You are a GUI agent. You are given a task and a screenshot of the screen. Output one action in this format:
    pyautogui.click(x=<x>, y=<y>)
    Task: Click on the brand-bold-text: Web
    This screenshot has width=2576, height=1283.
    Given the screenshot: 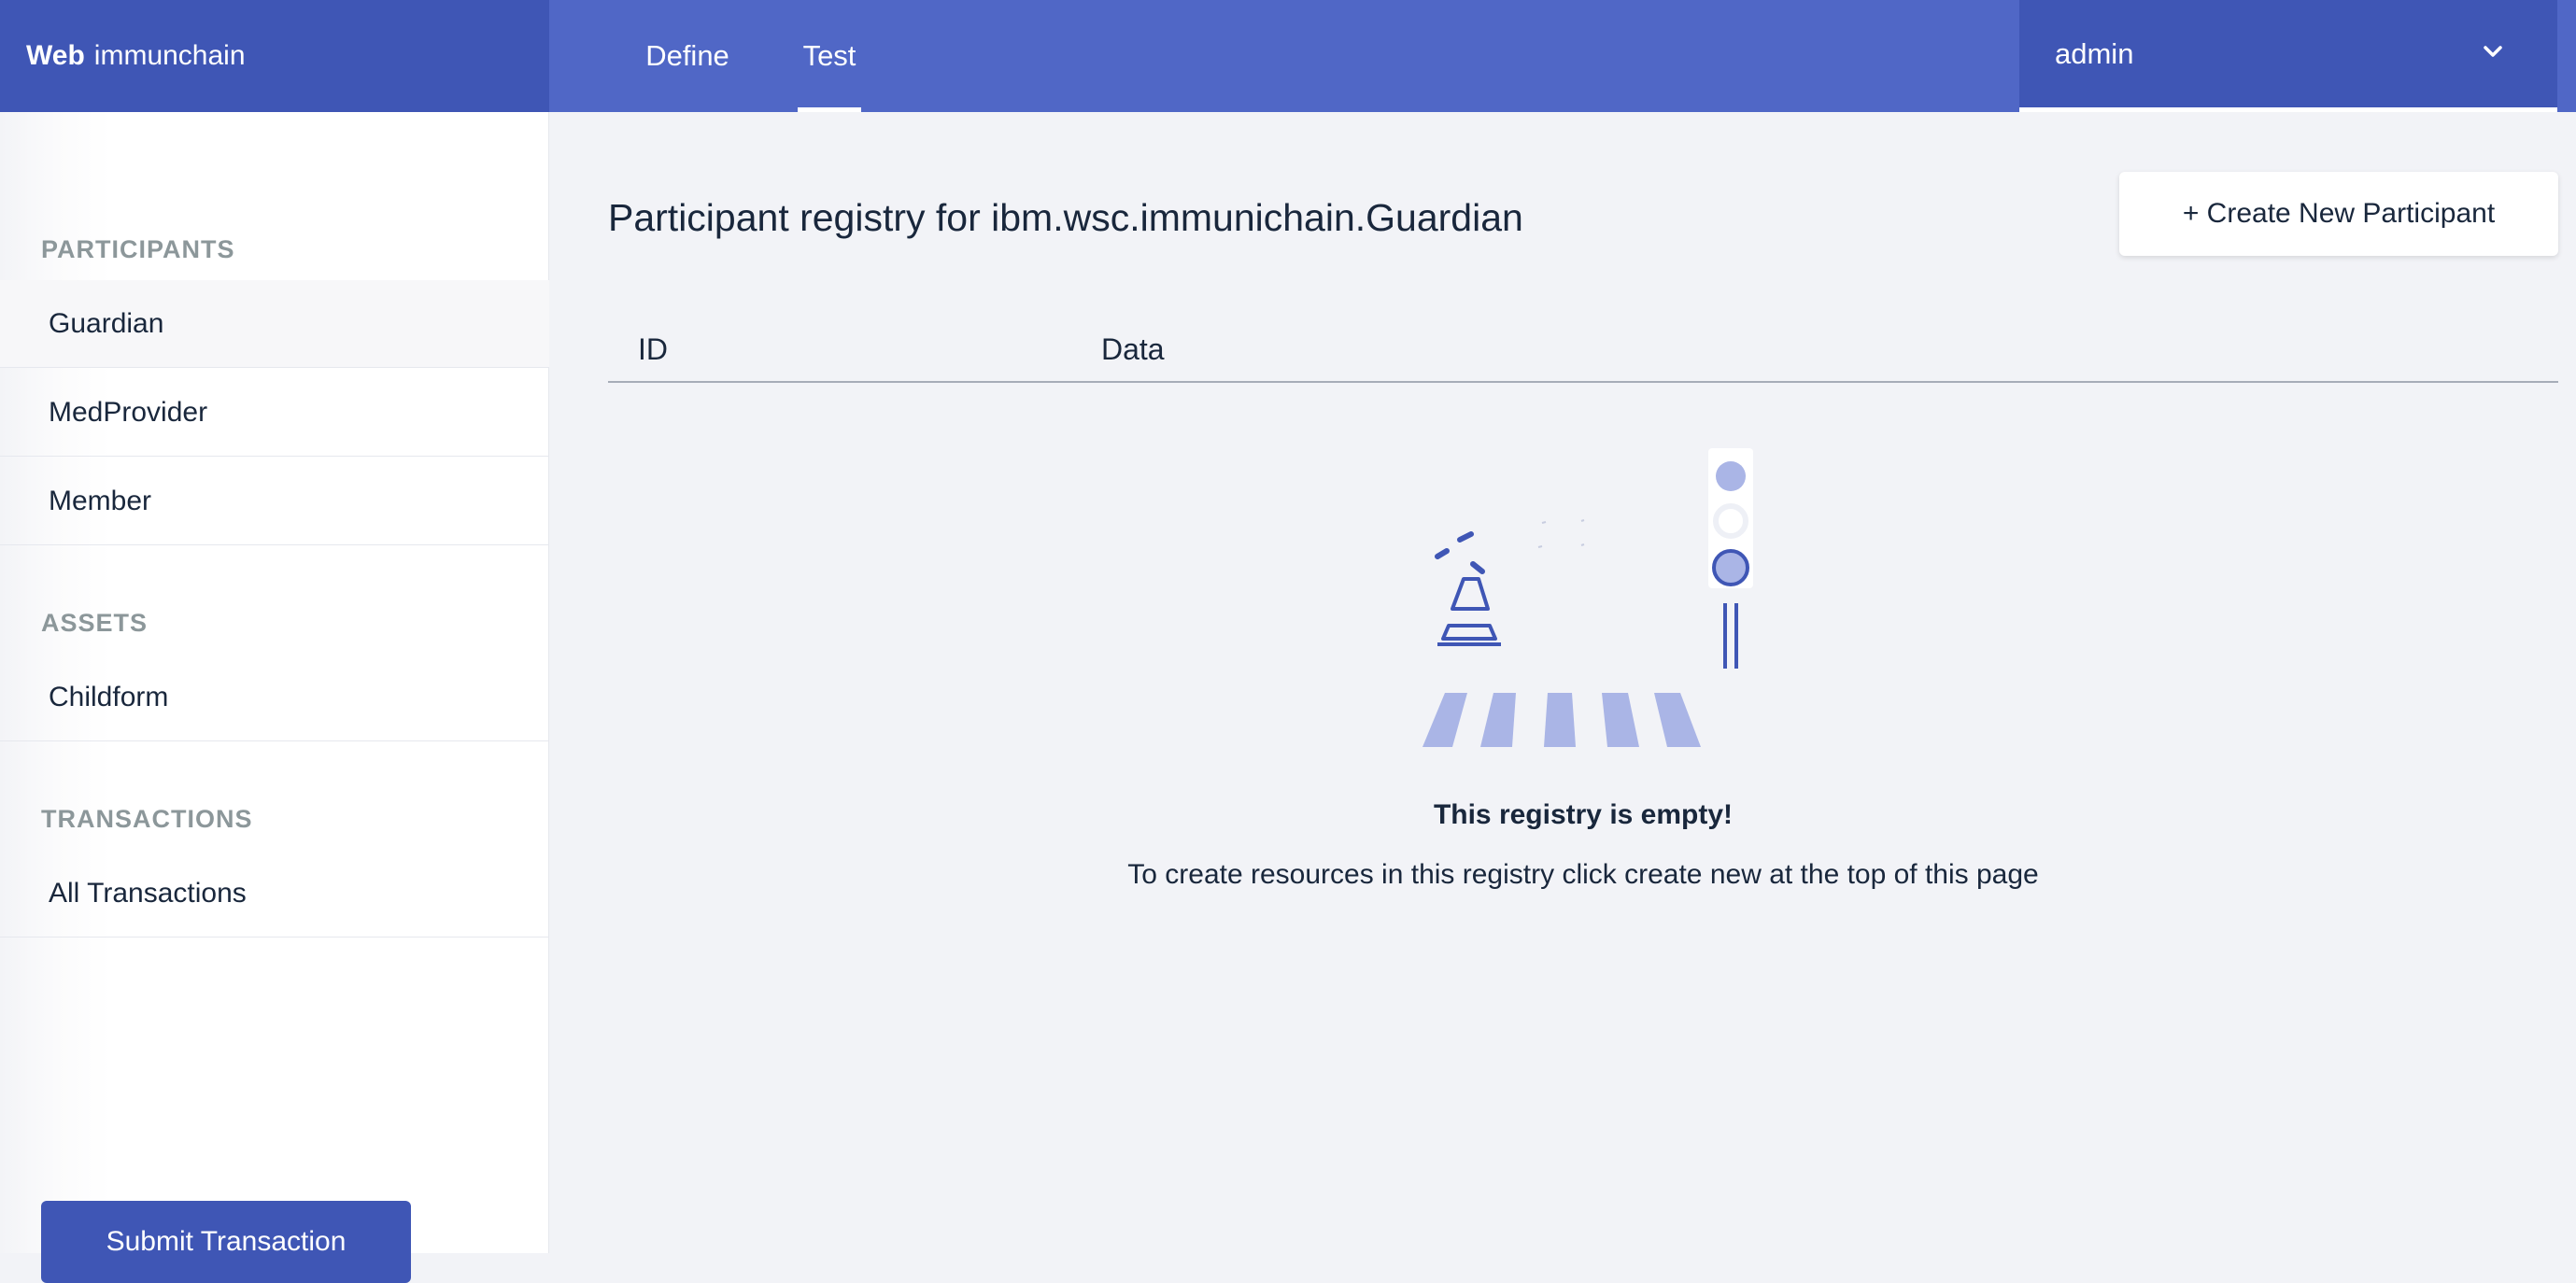 What is the action you would take?
    pyautogui.click(x=55, y=56)
    